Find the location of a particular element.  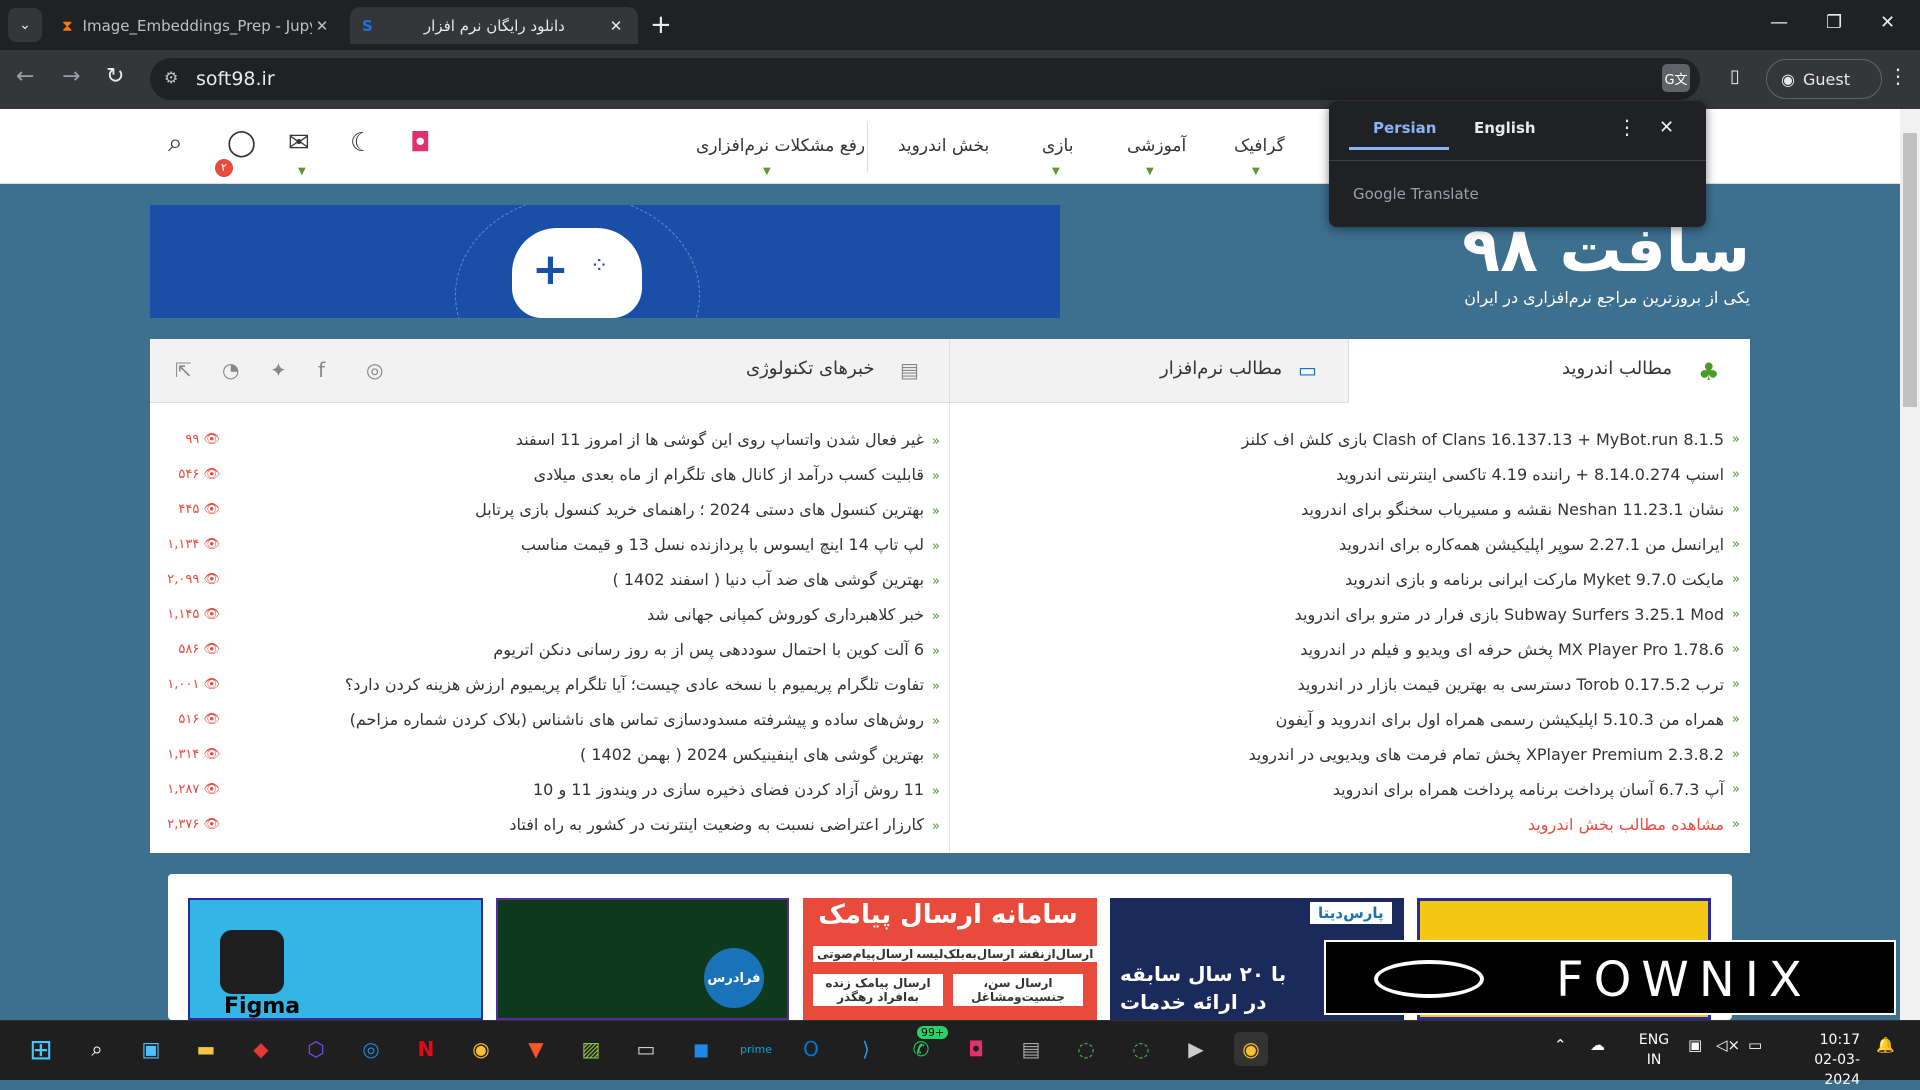

page-scrollbar is located at coordinates (1910, 564).